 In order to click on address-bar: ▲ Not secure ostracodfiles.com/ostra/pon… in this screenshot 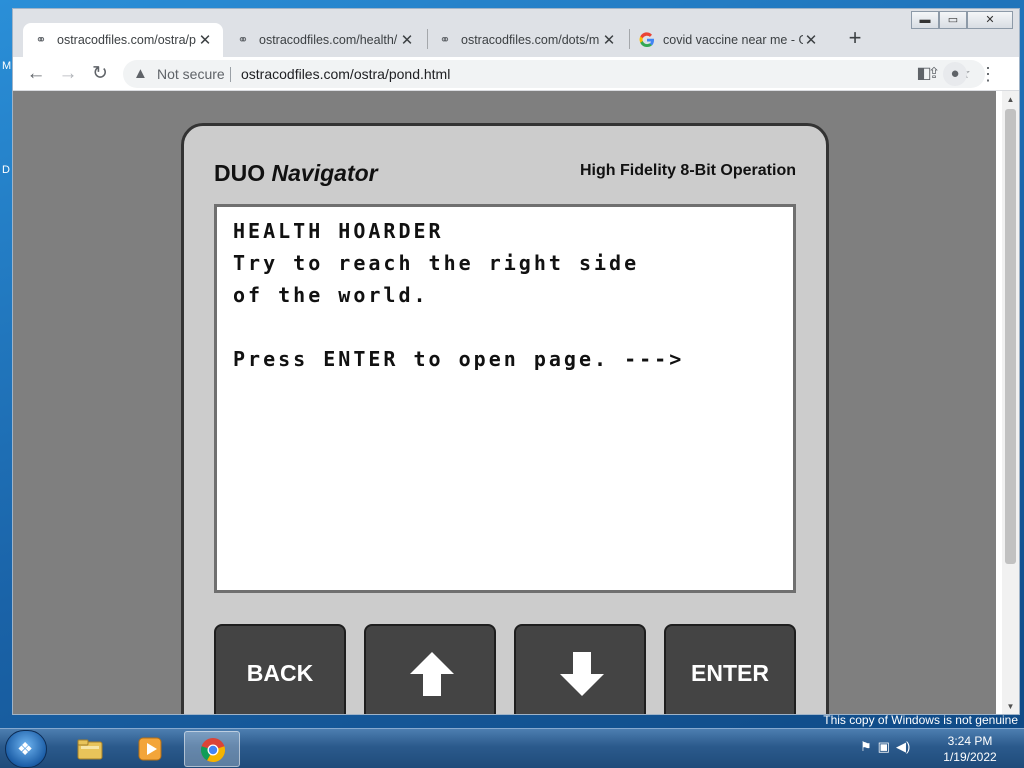, I will do `click(554, 74)`.